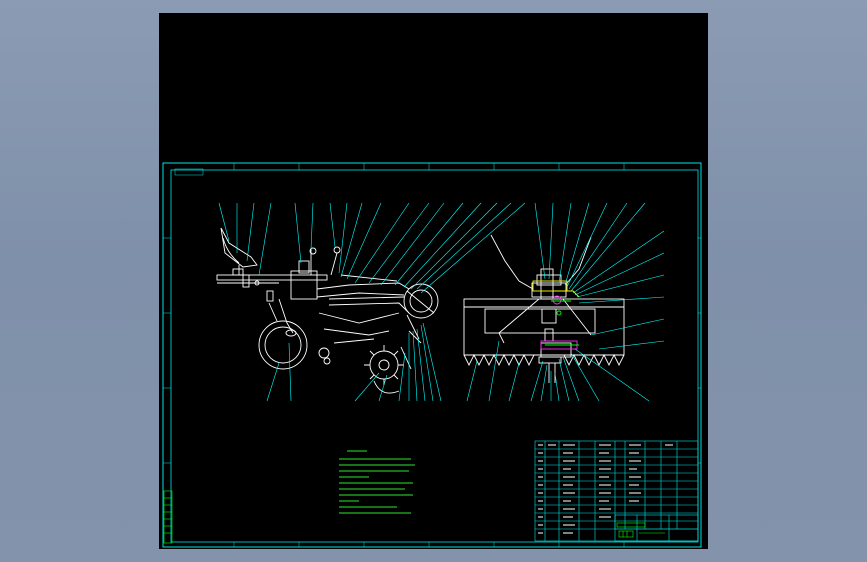  Describe the element at coordinates (640, 530) in the screenshot. I see `title-block-green` at that location.